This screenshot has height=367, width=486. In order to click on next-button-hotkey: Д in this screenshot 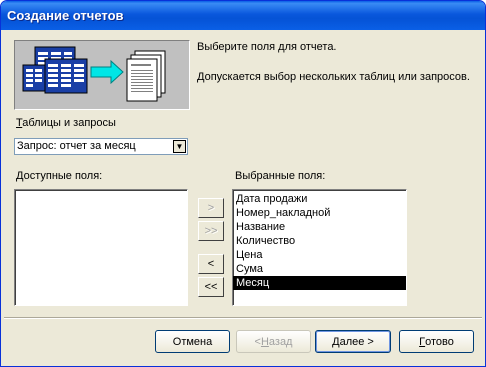, I will do `click(336, 341)`.